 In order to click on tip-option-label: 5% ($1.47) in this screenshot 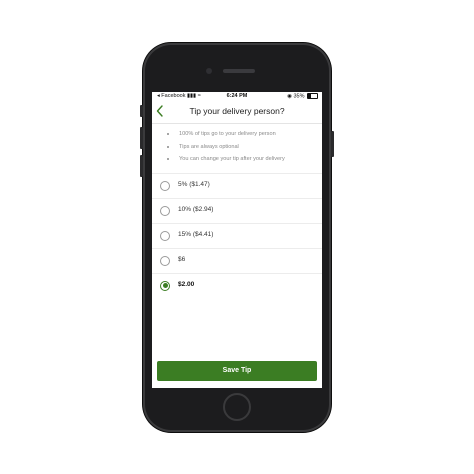, I will do `click(194, 184)`.